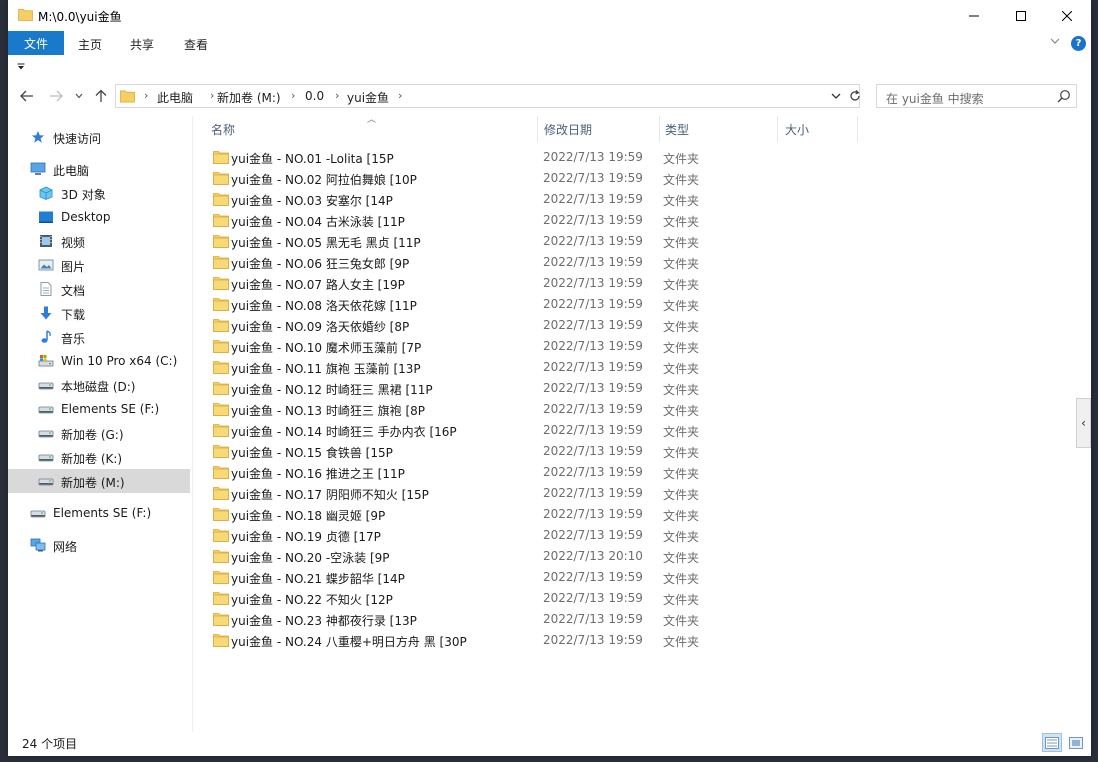 The image size is (1098, 762). I want to click on minimize-button, so click(974, 15).